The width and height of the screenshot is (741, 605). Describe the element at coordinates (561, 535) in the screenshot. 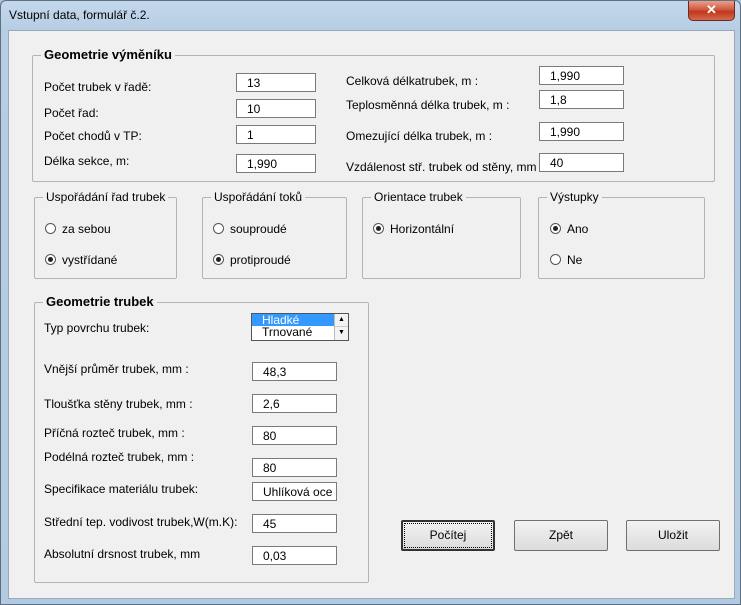

I see `zpet-button: Zpět` at that location.